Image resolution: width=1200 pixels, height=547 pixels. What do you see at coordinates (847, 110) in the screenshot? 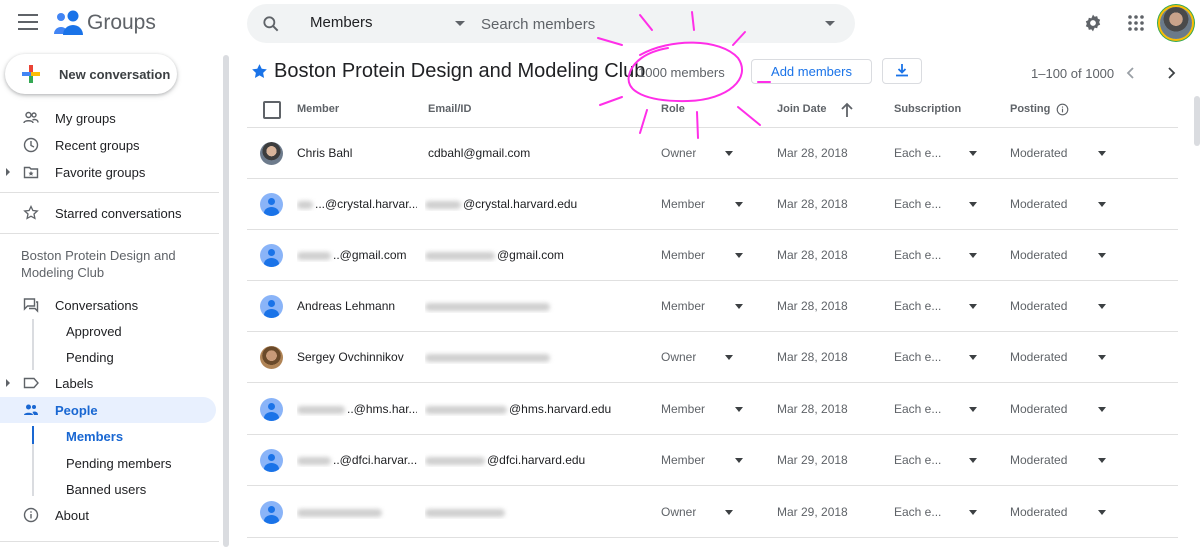
I see `sort-ascending-icon` at bounding box center [847, 110].